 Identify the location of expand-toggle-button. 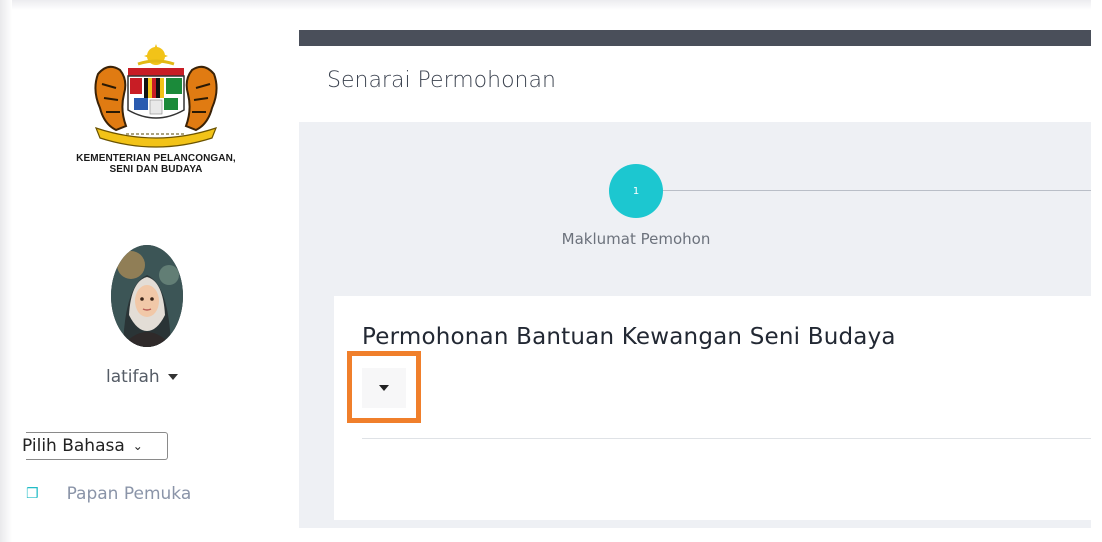
(384, 388).